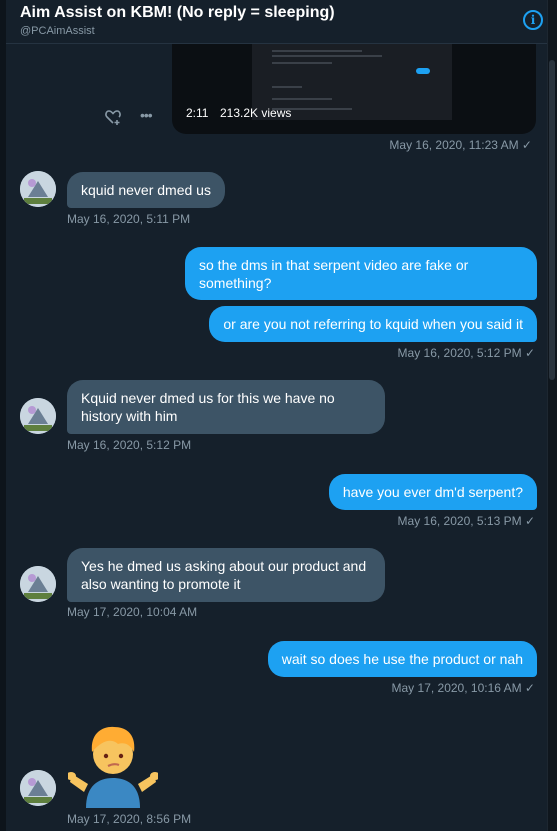 Image resolution: width=557 pixels, height=831 pixels. Describe the element at coordinates (177, 12) in the screenshot. I see `conversation-title: Aim Assist on KBM! (No reply = sleeping)` at that location.